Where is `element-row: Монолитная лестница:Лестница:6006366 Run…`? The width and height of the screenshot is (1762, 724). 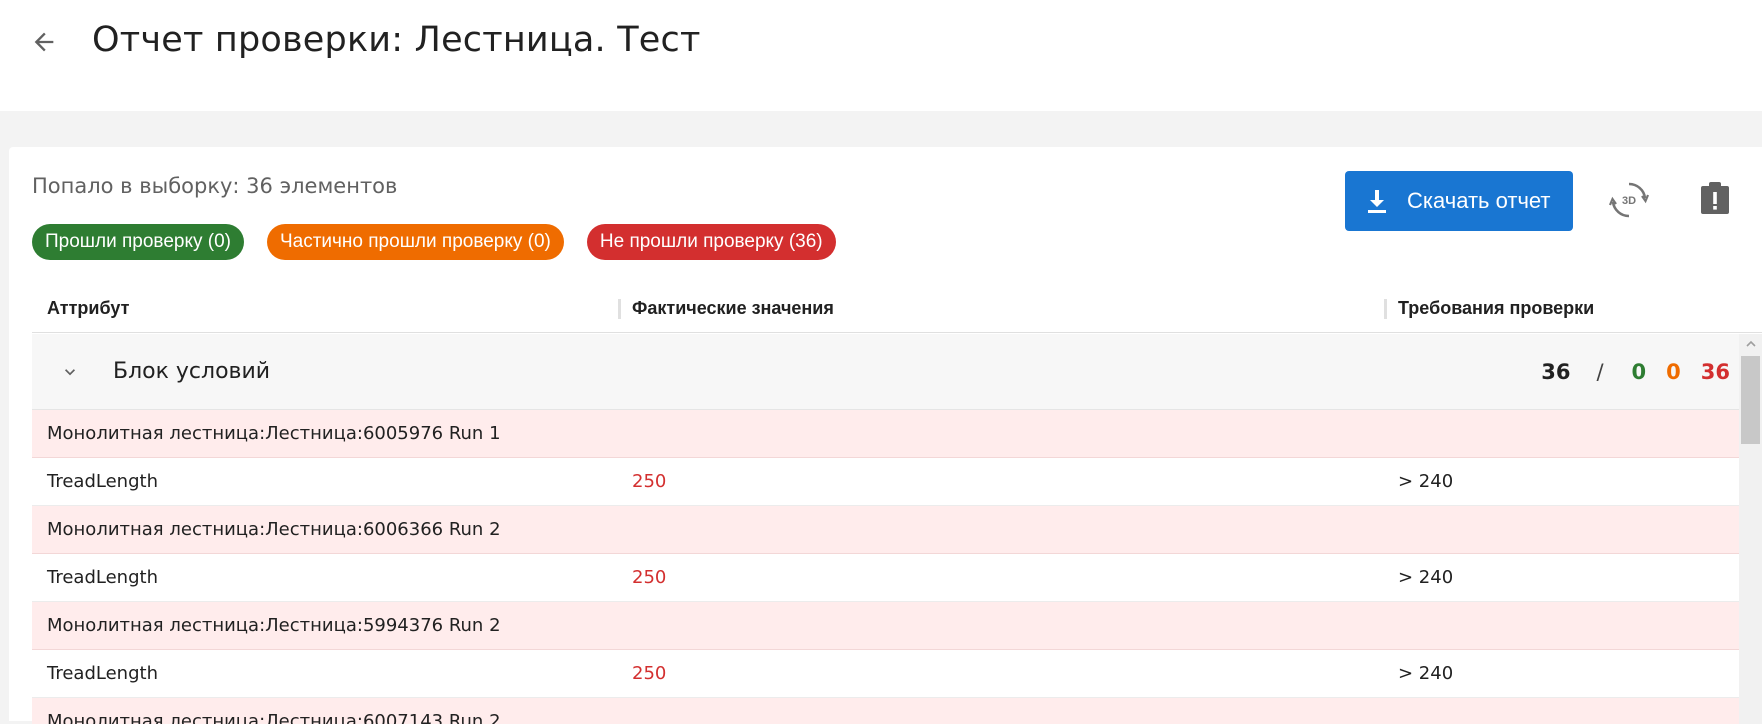
element-row: Монолитная лестница:Лестница:6006366 Run… is located at coordinates (885, 530).